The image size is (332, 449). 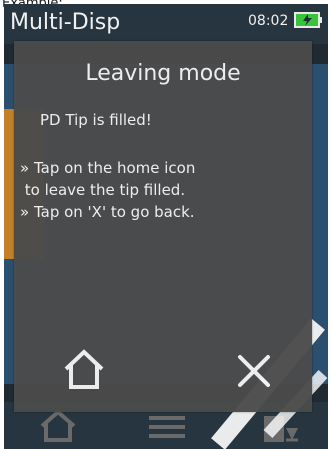 What do you see at coordinates (167, 427) in the screenshot?
I see `menu-icon` at bounding box center [167, 427].